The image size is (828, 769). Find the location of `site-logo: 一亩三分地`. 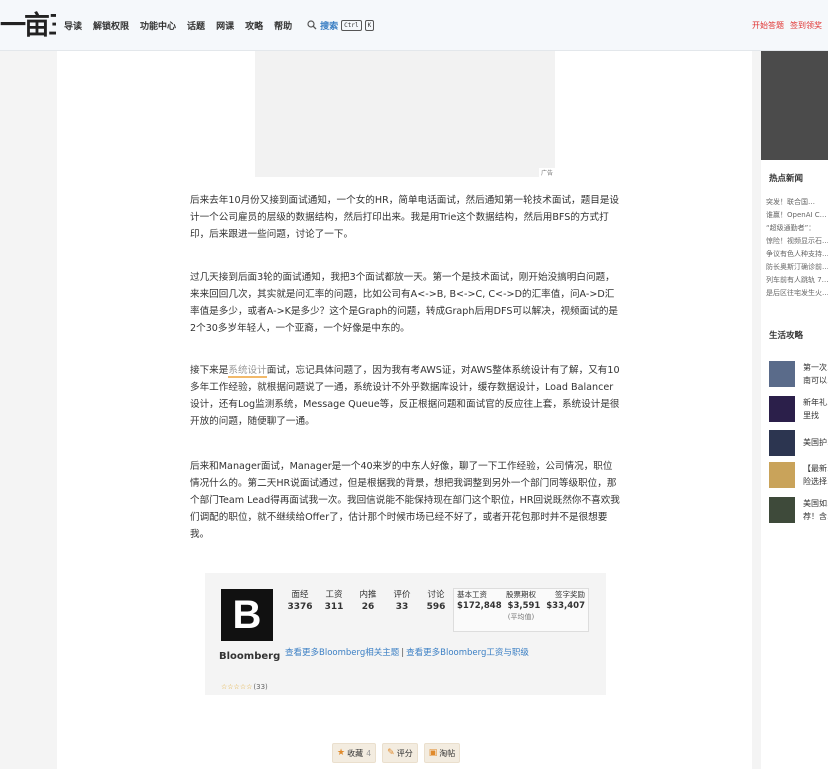

site-logo: 一亩三分地 is located at coordinates (28, 26).